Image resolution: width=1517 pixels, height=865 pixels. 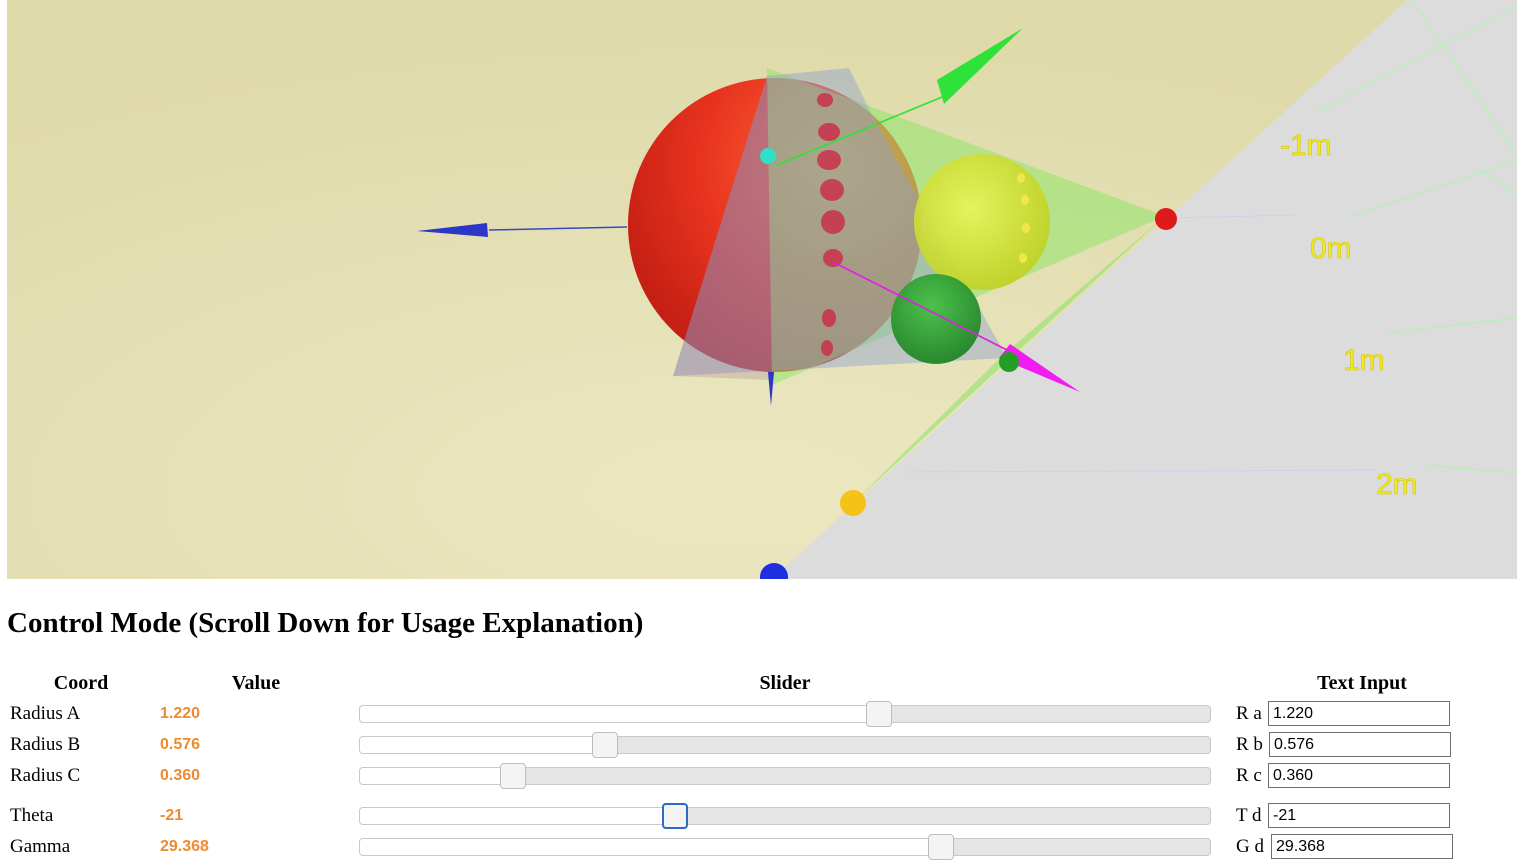 What do you see at coordinates (1331, 248) in the screenshot?
I see `axis-label-0m: 0m` at bounding box center [1331, 248].